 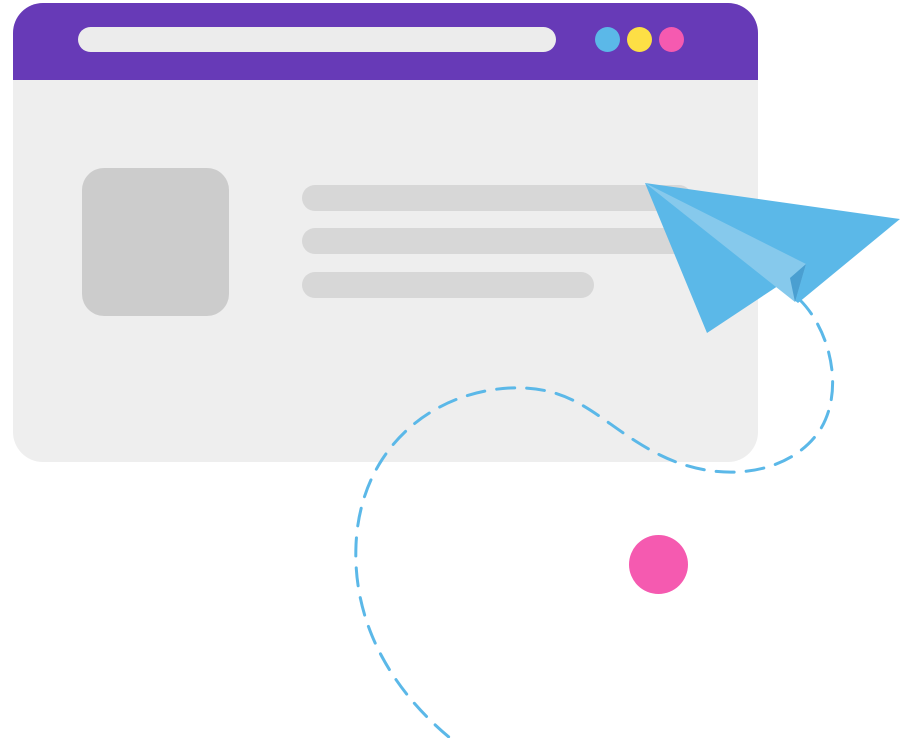 What do you see at coordinates (671, 39) in the screenshot?
I see `window-dot-pink` at bounding box center [671, 39].